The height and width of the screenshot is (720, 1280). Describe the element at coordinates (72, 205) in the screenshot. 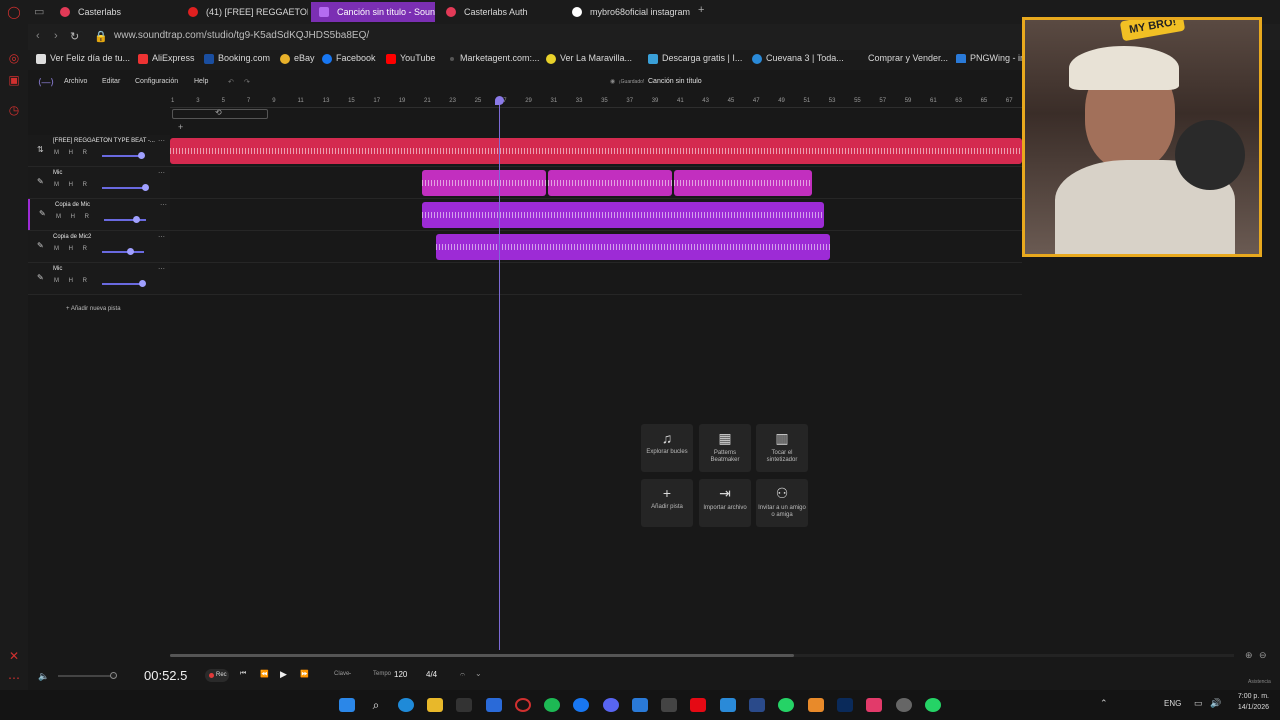

I see `track-name: Copia de Mic` at that location.